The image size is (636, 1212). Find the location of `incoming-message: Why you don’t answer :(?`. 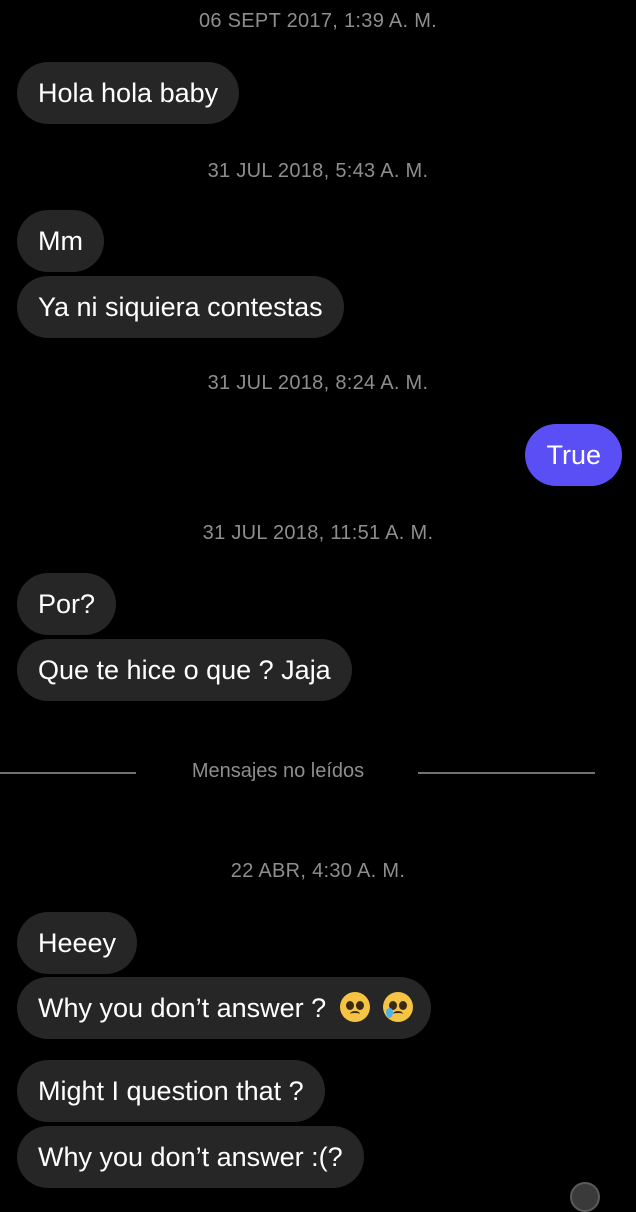

incoming-message: Why you don’t answer :(? is located at coordinates (190, 1157).